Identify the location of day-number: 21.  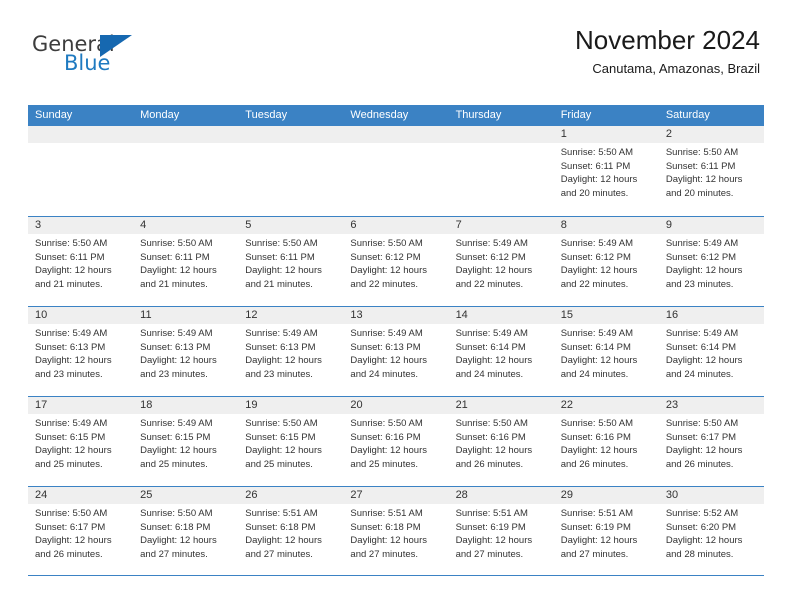
(501, 405).